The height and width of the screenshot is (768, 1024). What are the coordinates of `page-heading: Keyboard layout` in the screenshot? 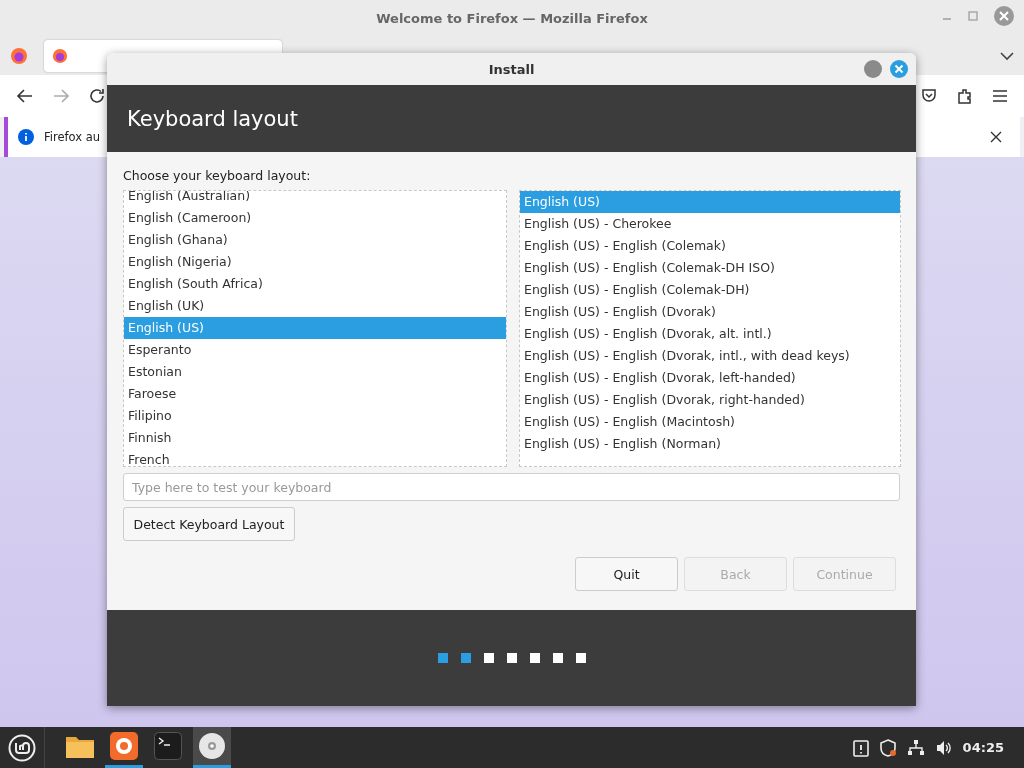 It's located at (212, 118).